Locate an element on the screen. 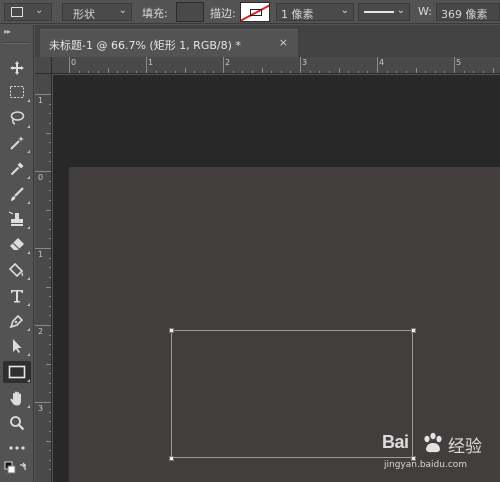 This screenshot has height=482, width=500. tool-mode-select: 形状 ⌄ is located at coordinates (97, 12).